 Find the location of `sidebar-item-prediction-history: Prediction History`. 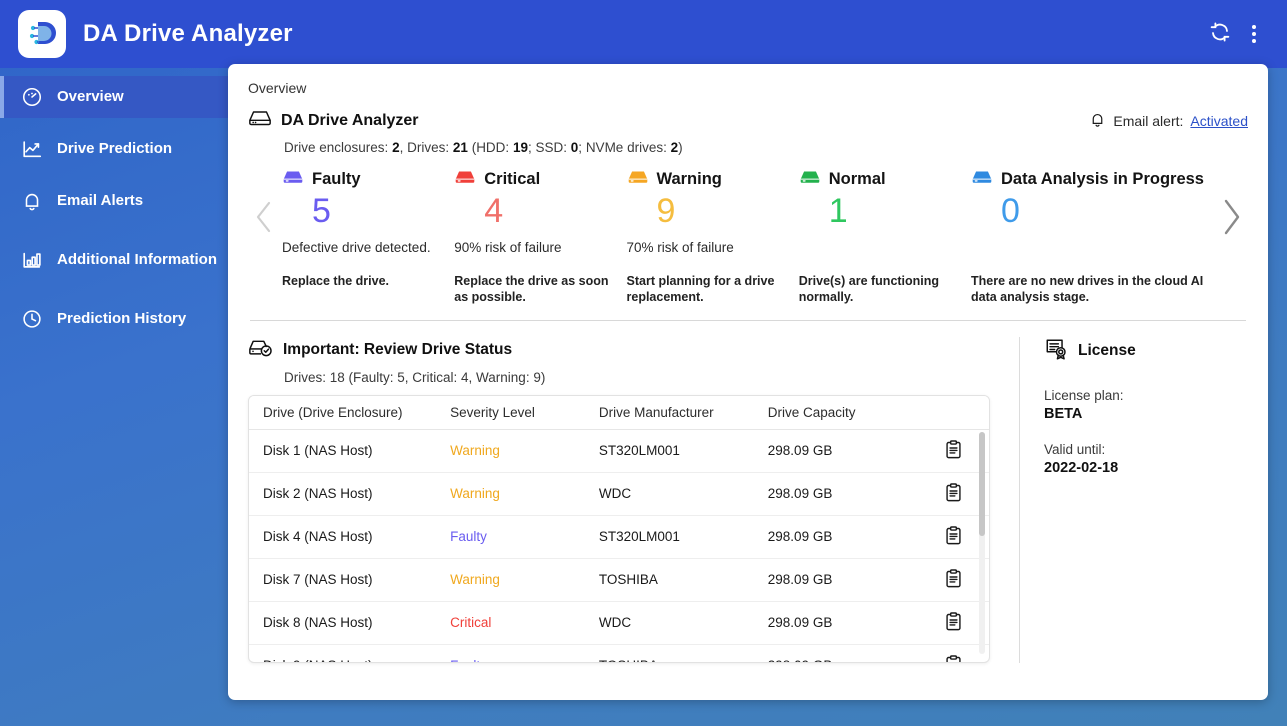

sidebar-item-prediction-history: Prediction History is located at coordinates (115, 319).